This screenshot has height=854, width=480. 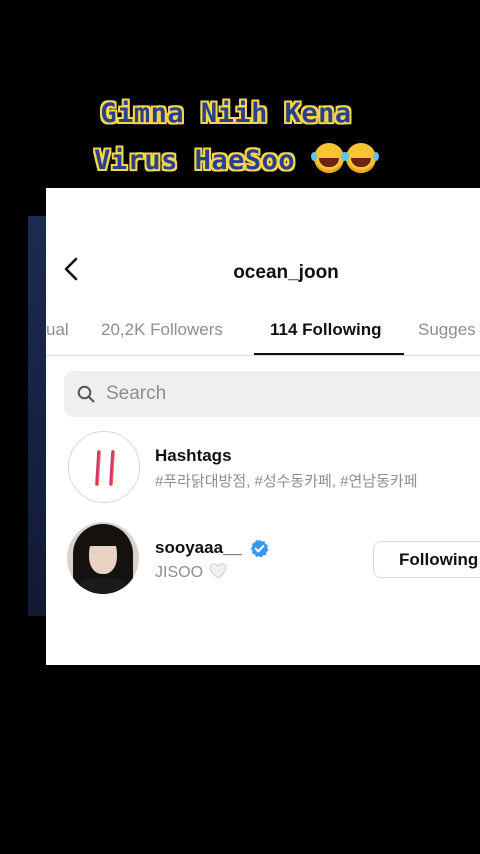 What do you see at coordinates (286, 481) in the screenshot?
I see `hashtags-subtitle: #푸라닭대방점, #성수동카페, #연남동카페` at bounding box center [286, 481].